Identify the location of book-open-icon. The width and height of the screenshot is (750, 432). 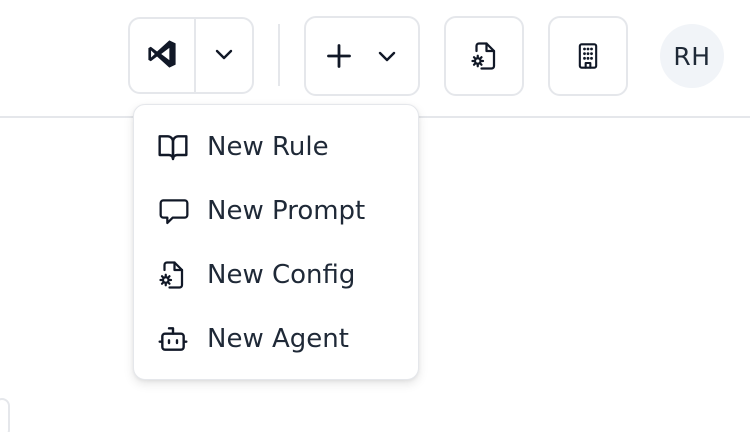
(174, 147).